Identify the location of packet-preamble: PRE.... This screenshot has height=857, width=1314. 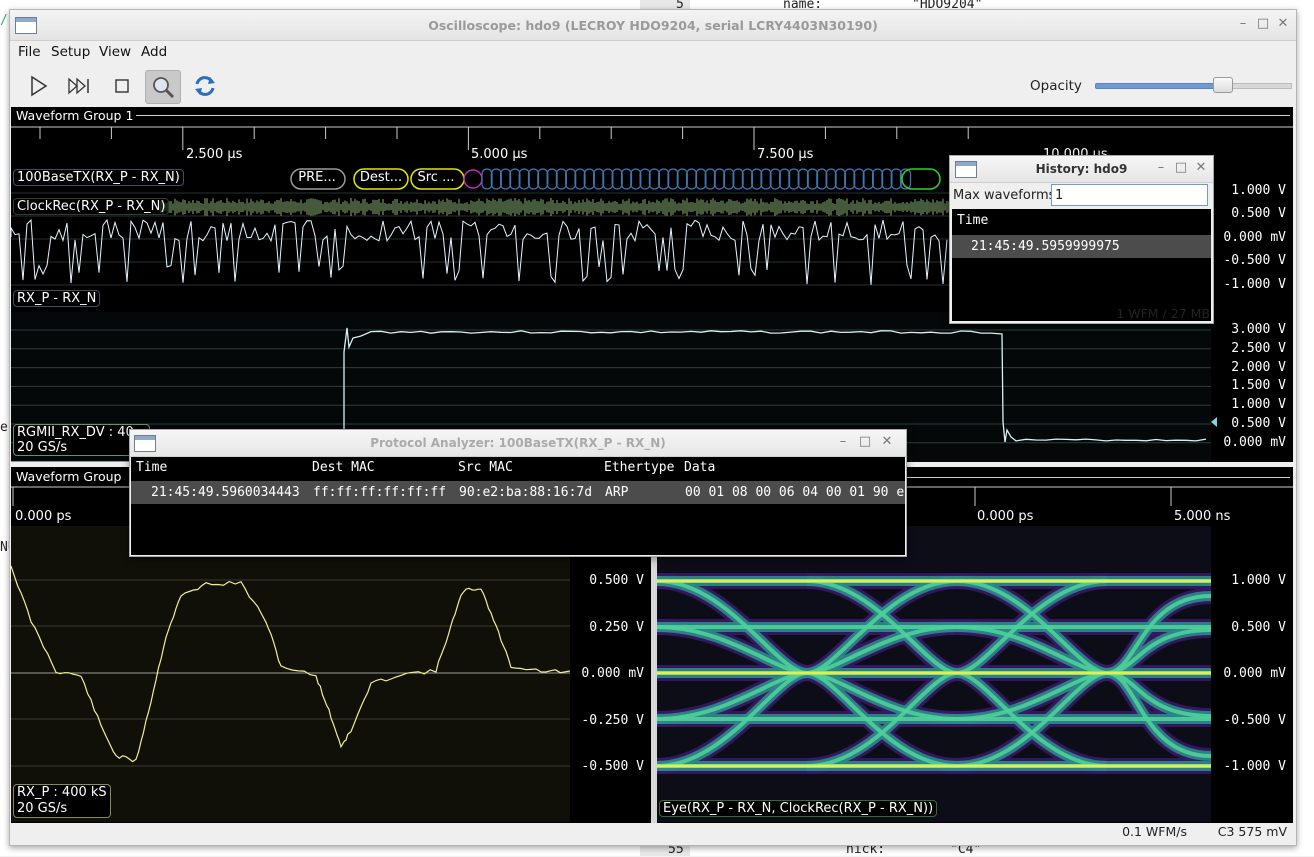
(317, 177).